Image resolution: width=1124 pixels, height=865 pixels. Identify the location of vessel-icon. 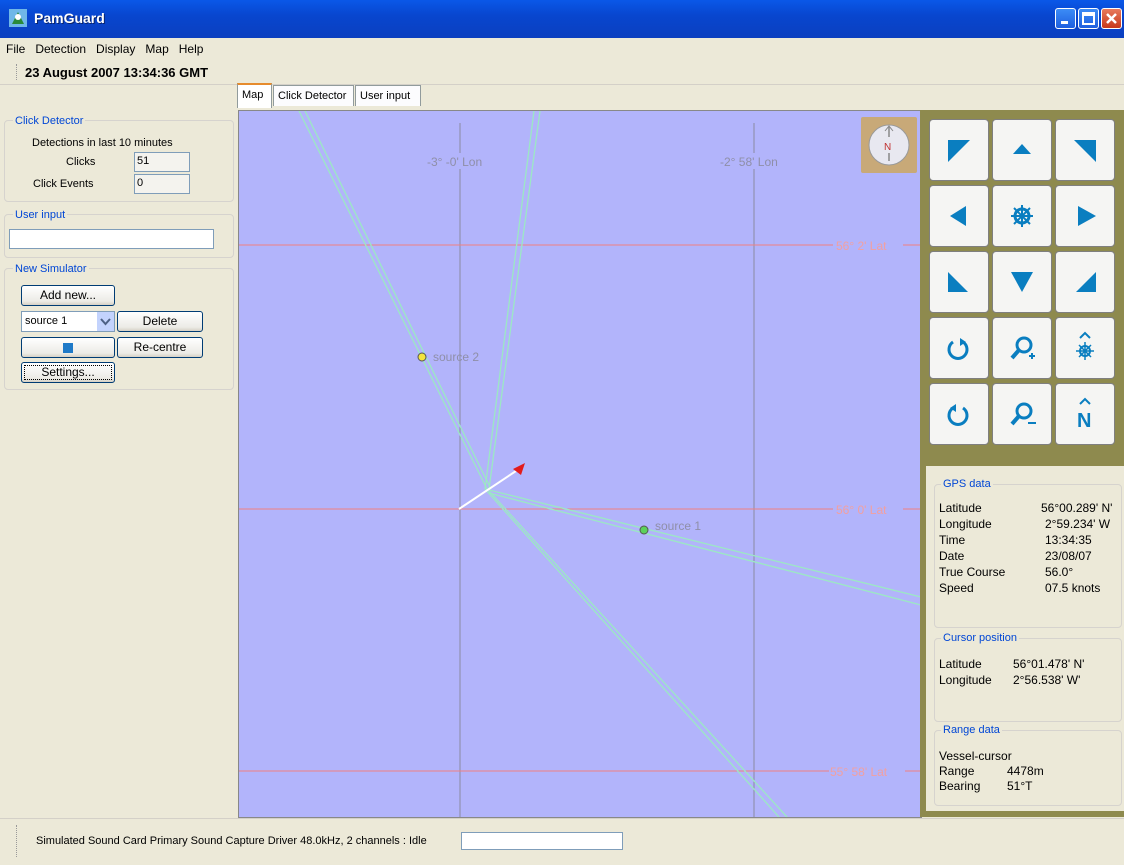
(519, 469).